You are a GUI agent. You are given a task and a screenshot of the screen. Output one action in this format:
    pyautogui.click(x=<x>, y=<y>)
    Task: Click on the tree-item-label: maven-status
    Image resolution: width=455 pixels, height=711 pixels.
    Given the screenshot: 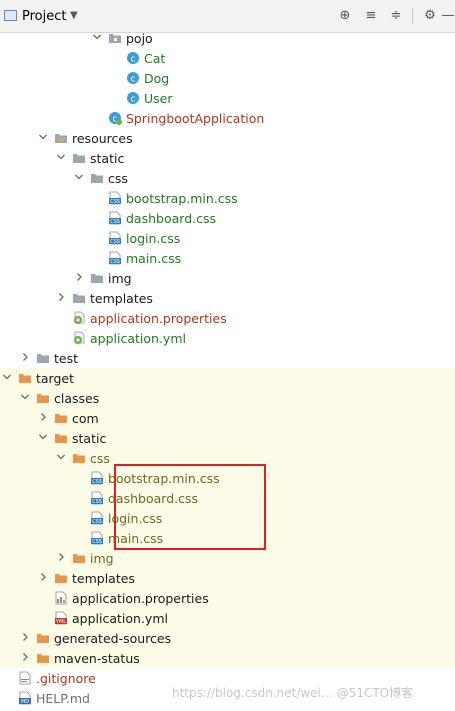 What is the action you would take?
    pyautogui.click(x=97, y=658)
    